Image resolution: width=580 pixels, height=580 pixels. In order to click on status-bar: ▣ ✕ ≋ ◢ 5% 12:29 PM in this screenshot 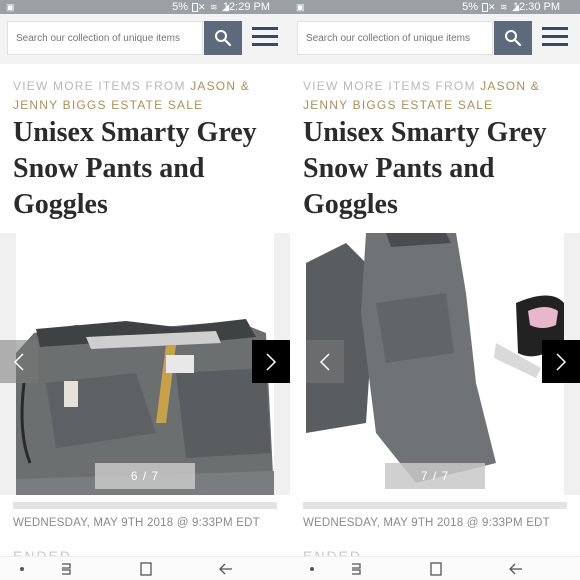, I will do `click(145, 7)`.